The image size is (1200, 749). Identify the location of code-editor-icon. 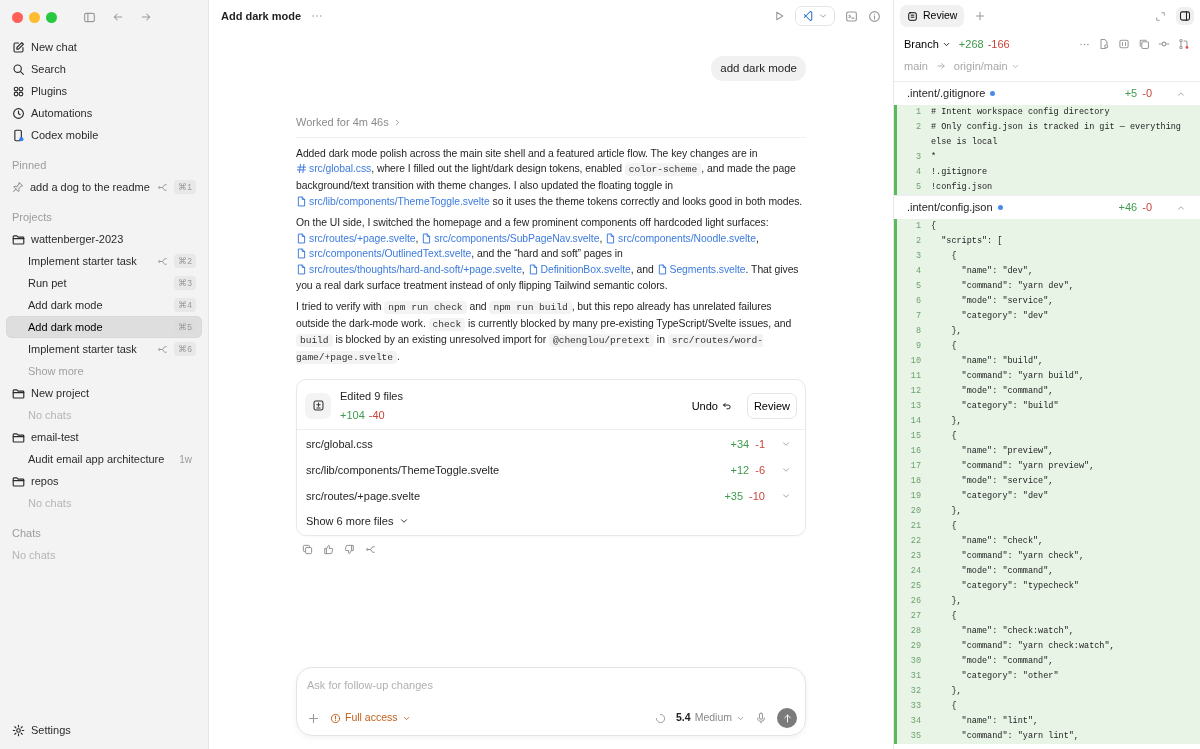
(808, 16).